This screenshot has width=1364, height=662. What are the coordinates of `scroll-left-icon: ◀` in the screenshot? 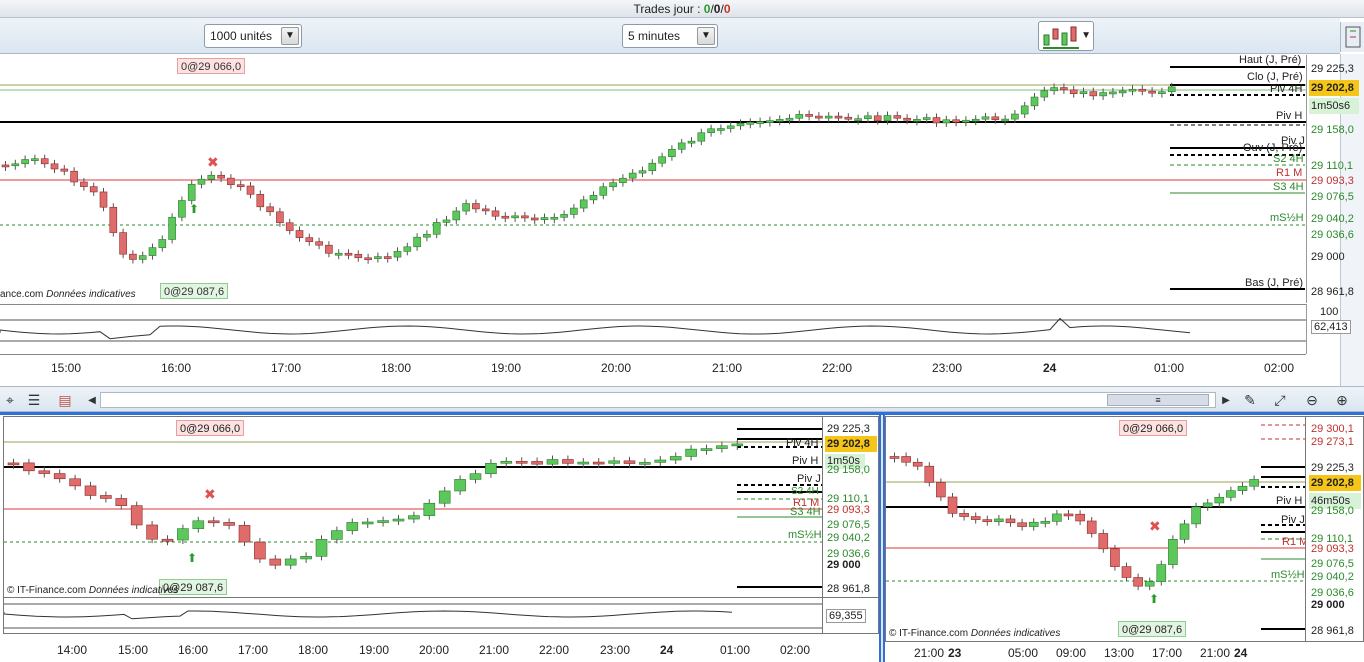 It's located at (92, 400).